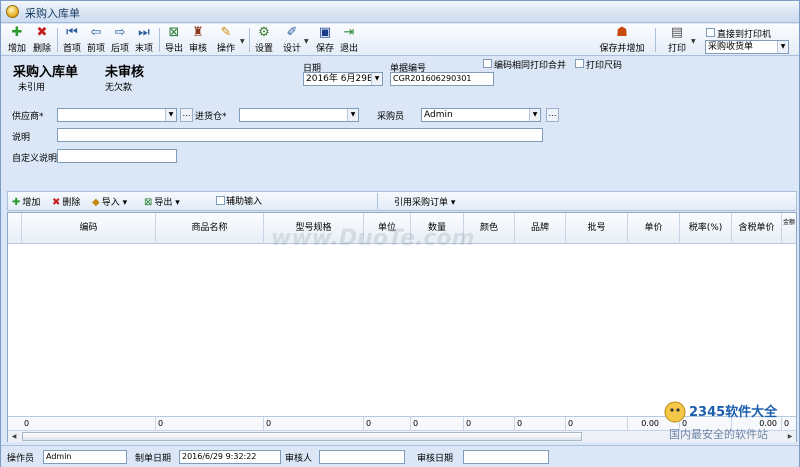  What do you see at coordinates (744, 35) in the screenshot?
I see `direct-print-label: 直接到打印机` at bounding box center [744, 35].